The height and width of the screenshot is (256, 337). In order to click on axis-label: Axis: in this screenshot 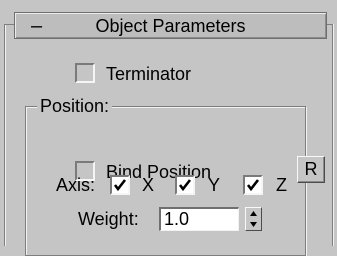, I will do `click(76, 185)`.